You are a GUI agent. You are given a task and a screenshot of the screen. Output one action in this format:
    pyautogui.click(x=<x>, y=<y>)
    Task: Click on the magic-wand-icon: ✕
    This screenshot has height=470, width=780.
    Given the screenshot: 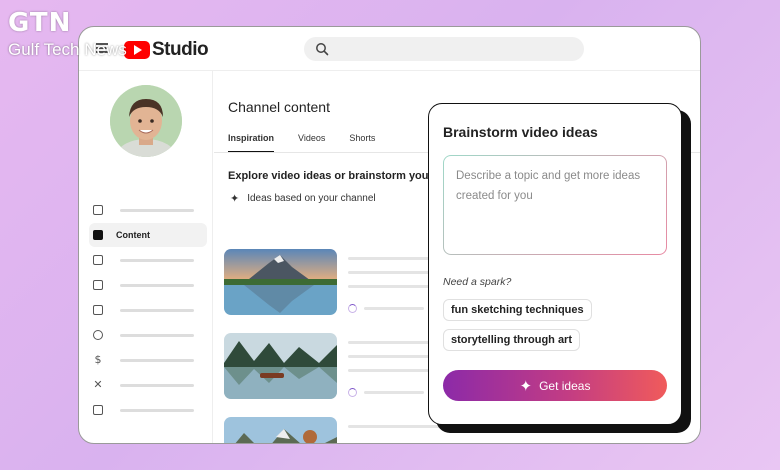 What is the action you would take?
    pyautogui.click(x=98, y=384)
    